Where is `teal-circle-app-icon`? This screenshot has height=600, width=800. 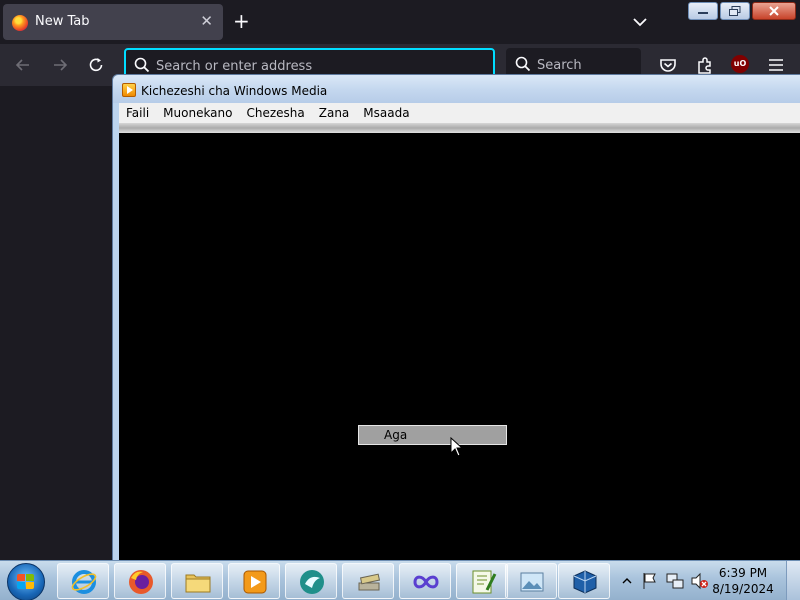 teal-circle-app-icon is located at coordinates (312, 582).